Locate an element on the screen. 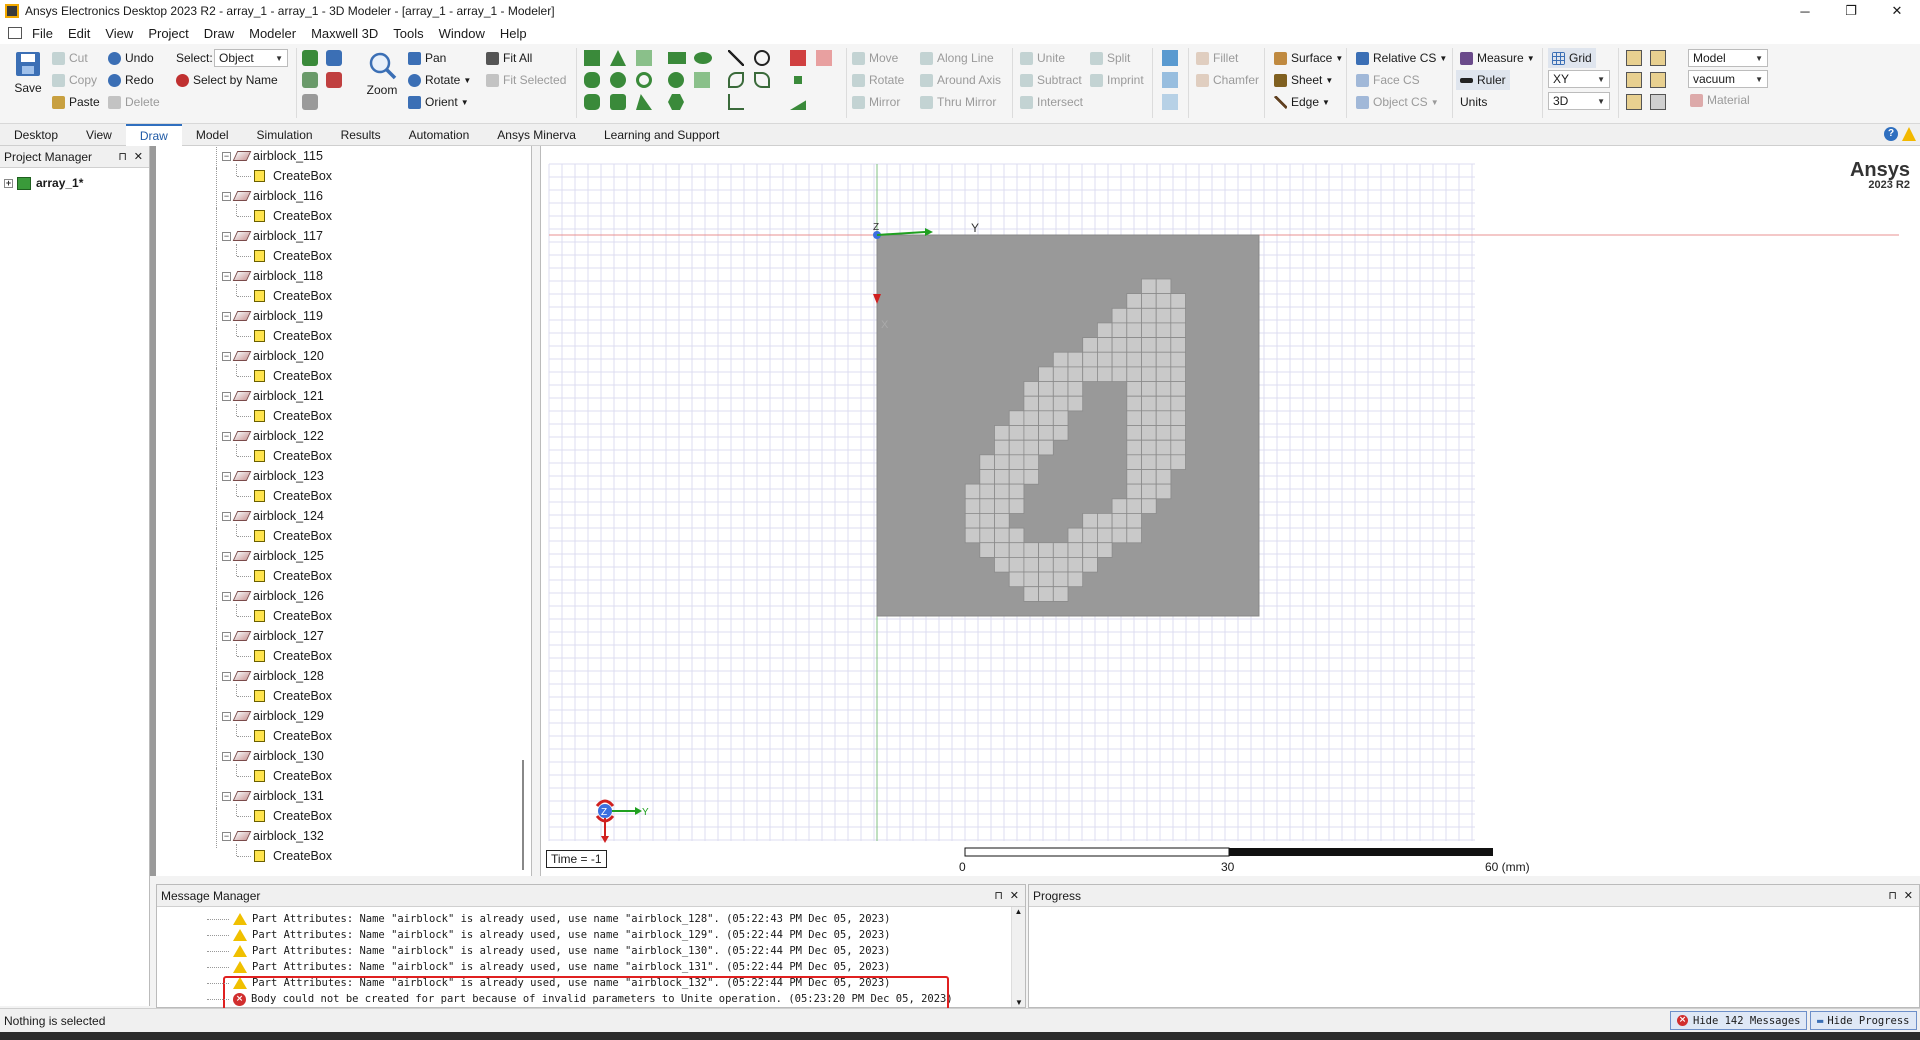  menu-window: Window is located at coordinates (462, 33).